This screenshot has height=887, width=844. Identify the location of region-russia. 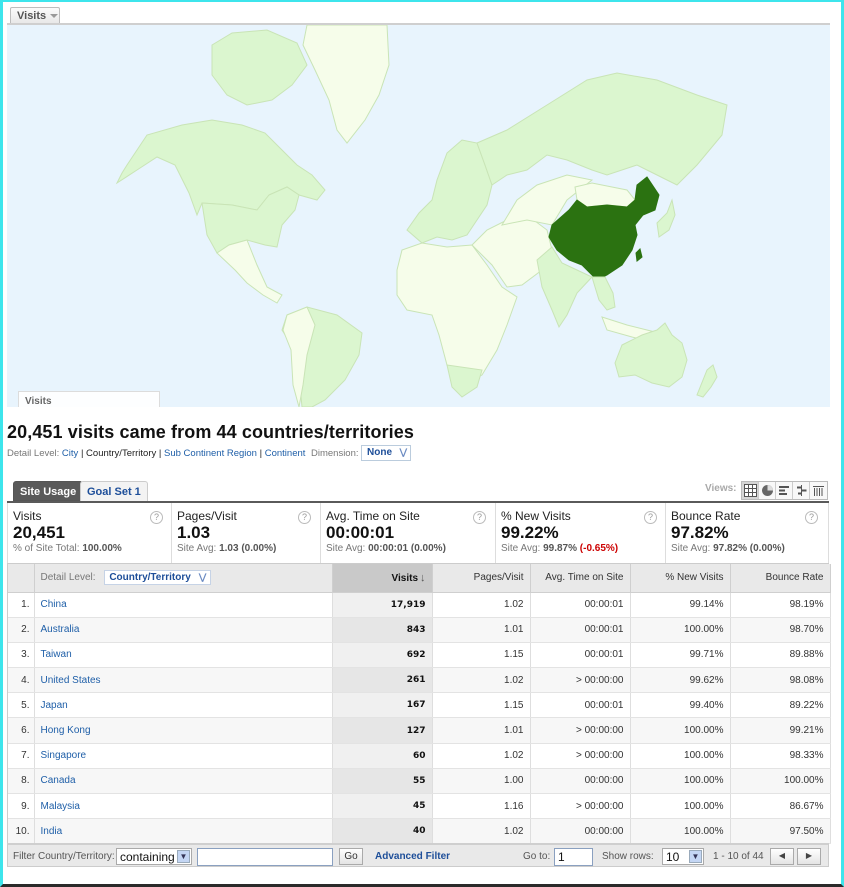
(602, 129).